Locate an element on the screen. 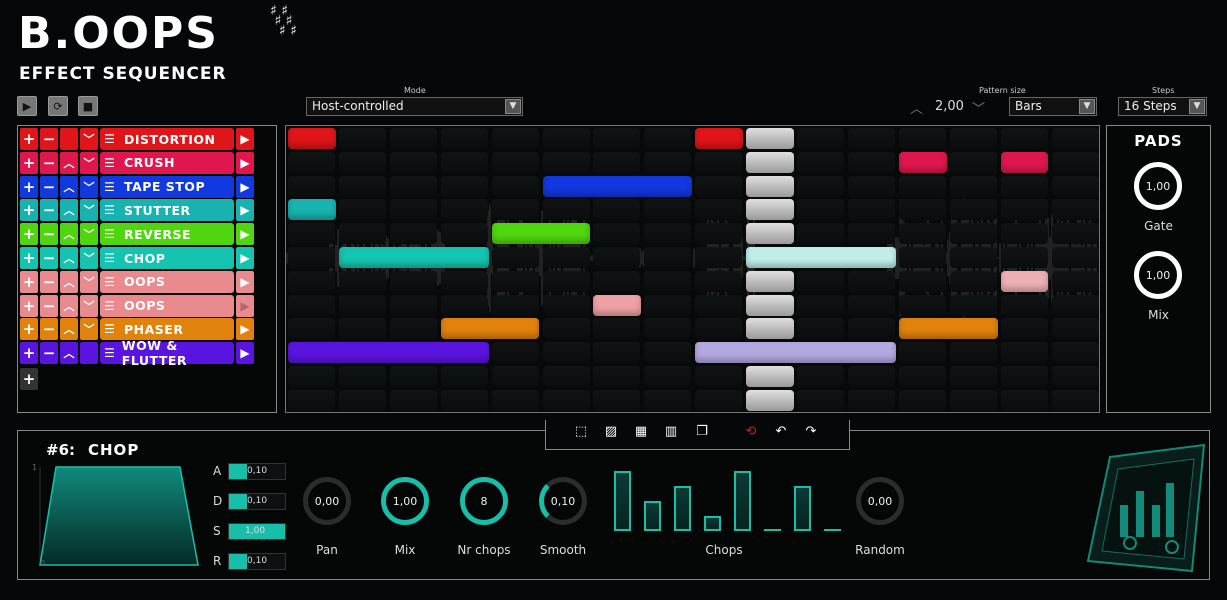 Image resolution: width=1227 pixels, height=600 pixels. pattern-size-decrease: ︿ is located at coordinates (916, 107).